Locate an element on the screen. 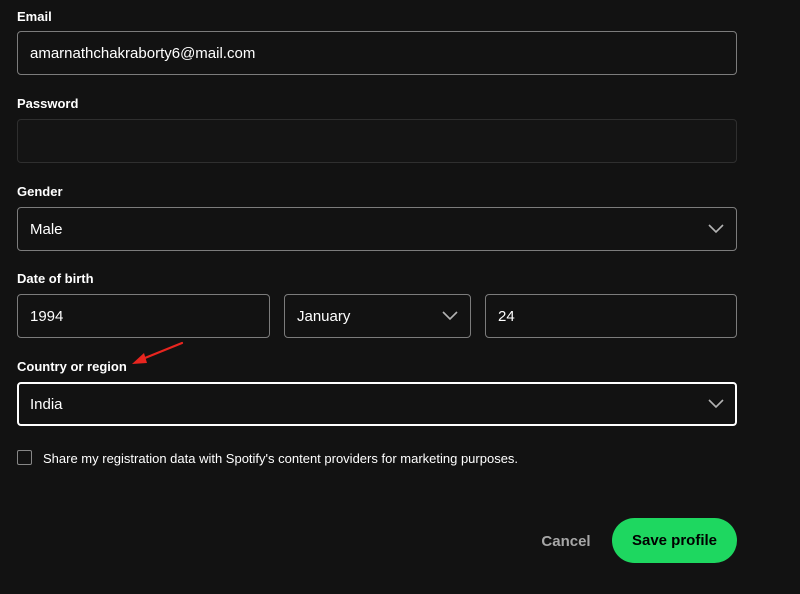 This screenshot has height=594, width=800. dob-year-input is located at coordinates (143, 316).